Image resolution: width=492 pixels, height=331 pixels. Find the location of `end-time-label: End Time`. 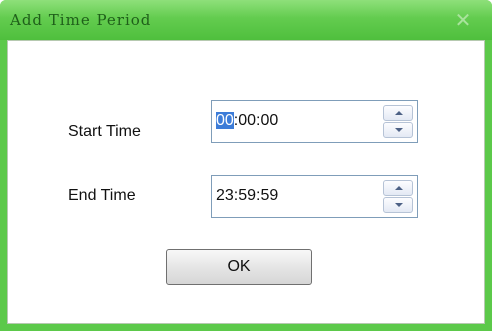

end-time-label: End Time is located at coordinates (102, 195).